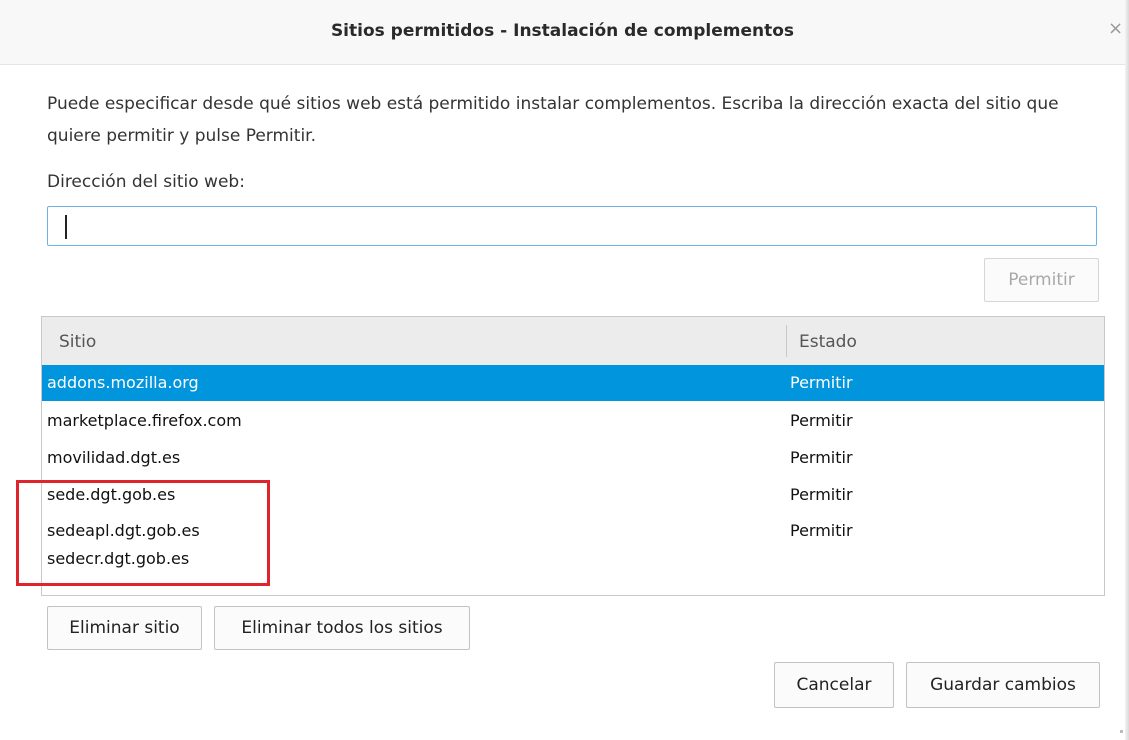 The image size is (1129, 740). What do you see at coordinates (1003, 685) in the screenshot?
I see `save-changes-button: Guardar cambios` at bounding box center [1003, 685].